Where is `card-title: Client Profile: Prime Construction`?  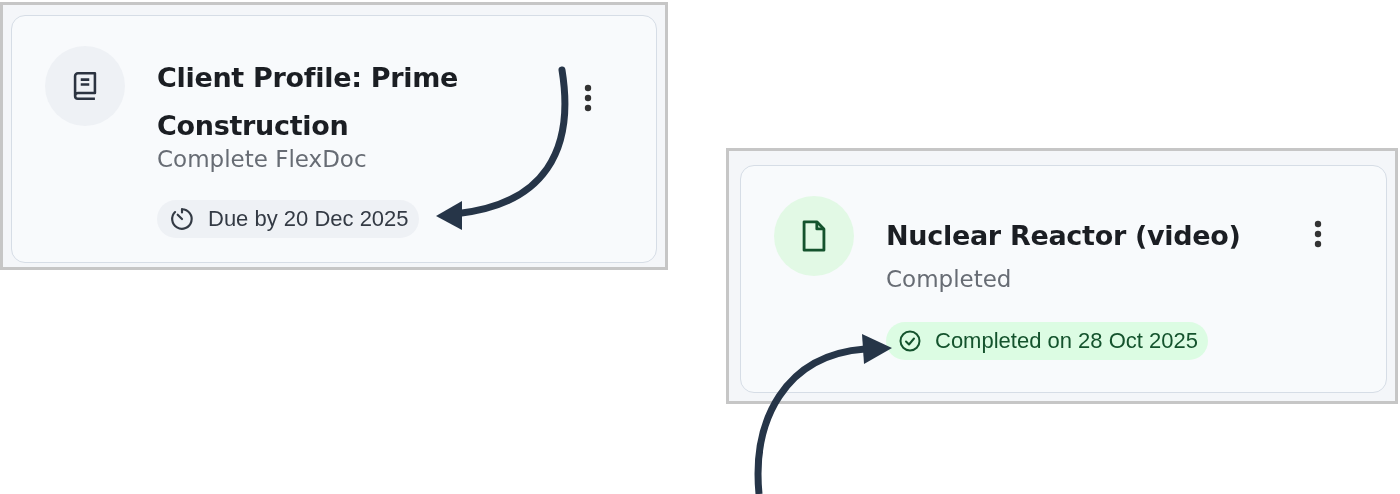
card-title: Client Profile: Prime Construction is located at coordinates (308, 102).